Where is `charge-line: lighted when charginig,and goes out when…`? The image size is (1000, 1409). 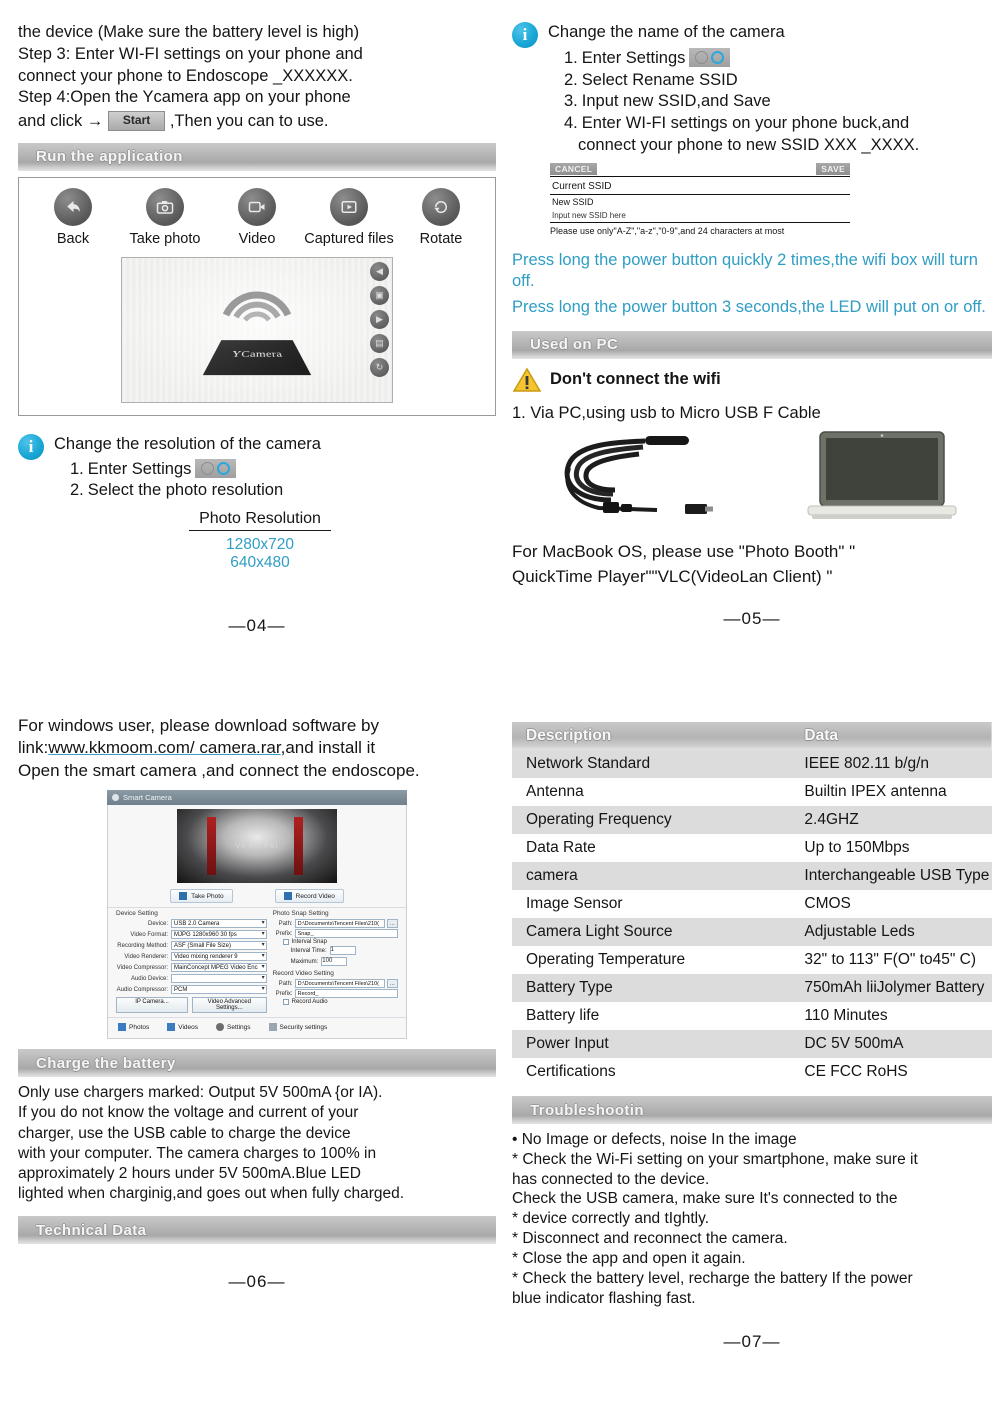 charge-line: lighted when charginig,and goes out when… is located at coordinates (211, 1194).